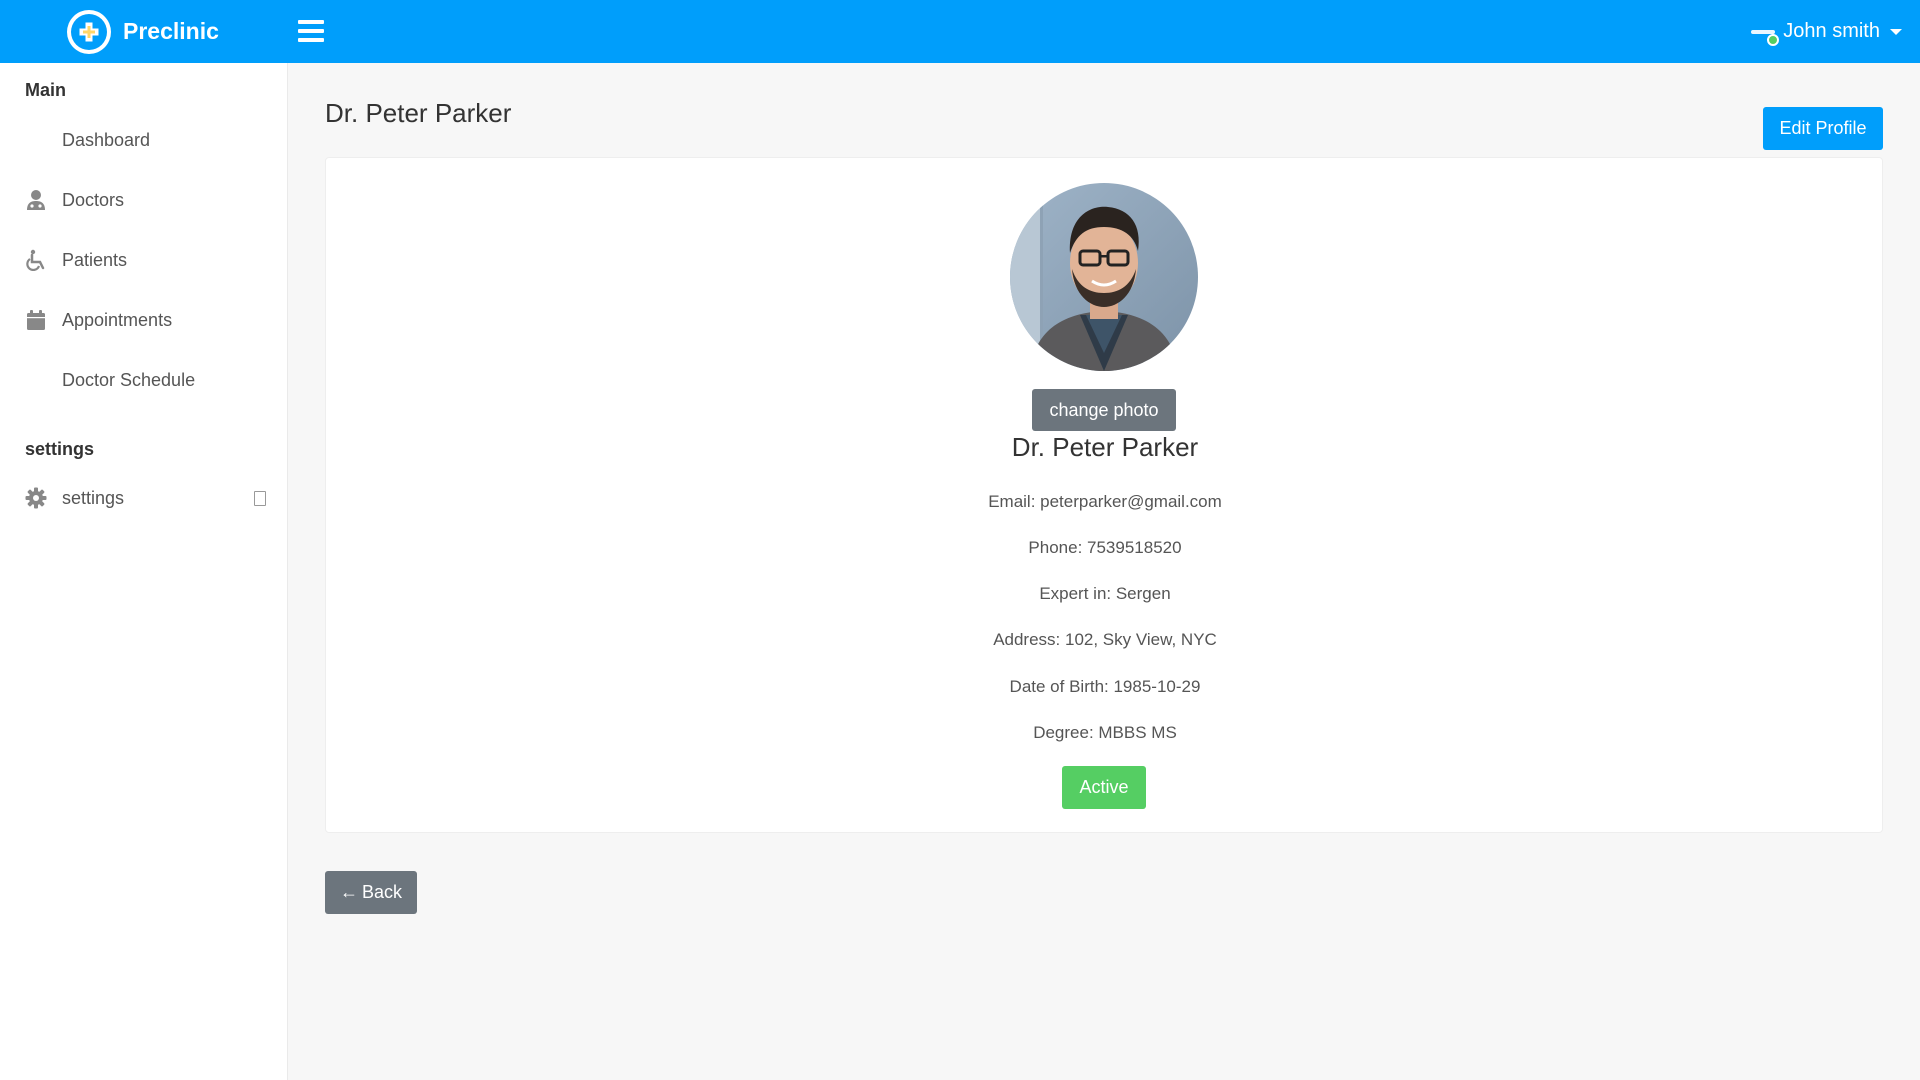  I want to click on user-name: John smith, so click(1831, 31).